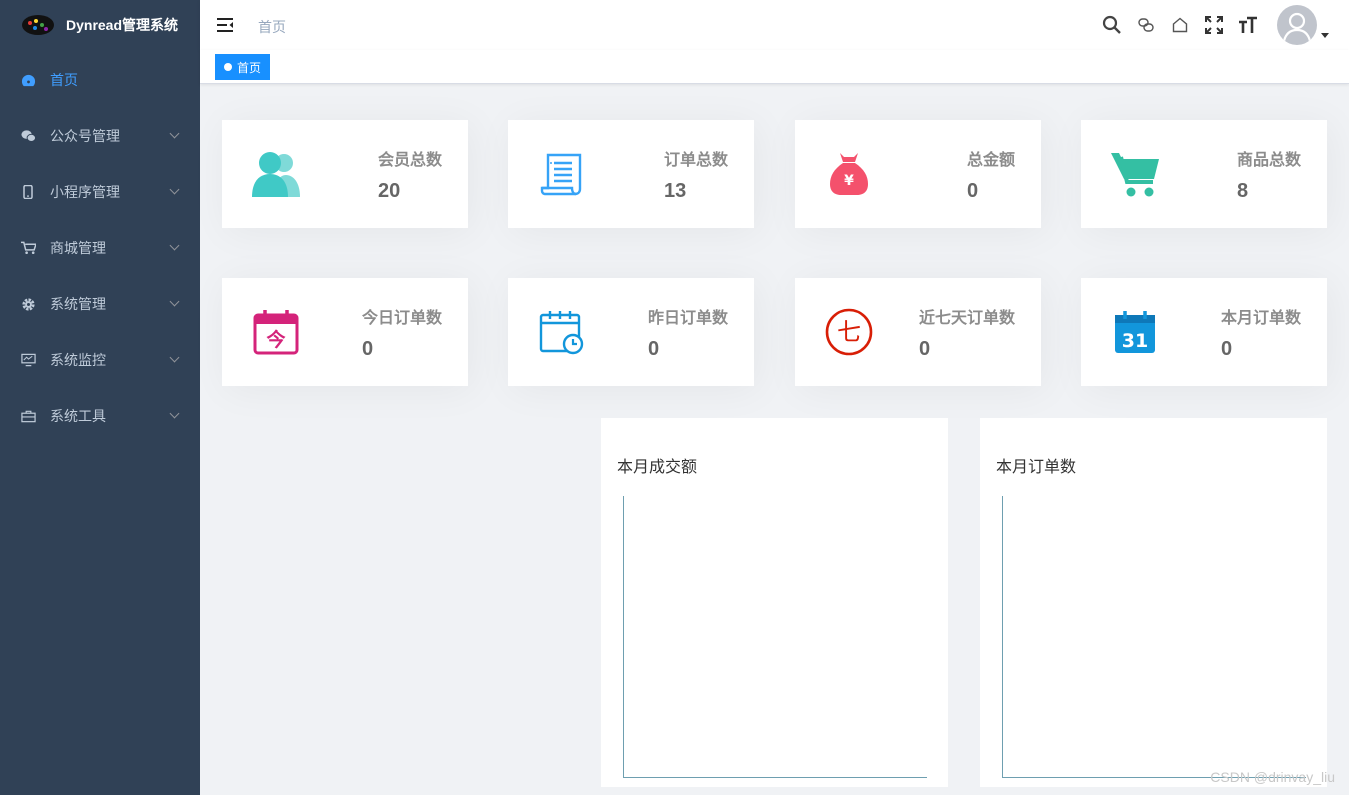 The image size is (1349, 795). I want to click on cart-icon, so click(28, 248).